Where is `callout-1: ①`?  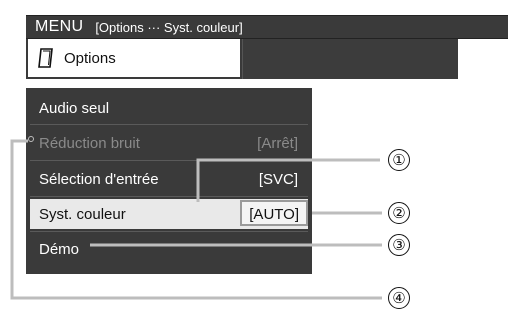 callout-1: ① is located at coordinates (399, 160).